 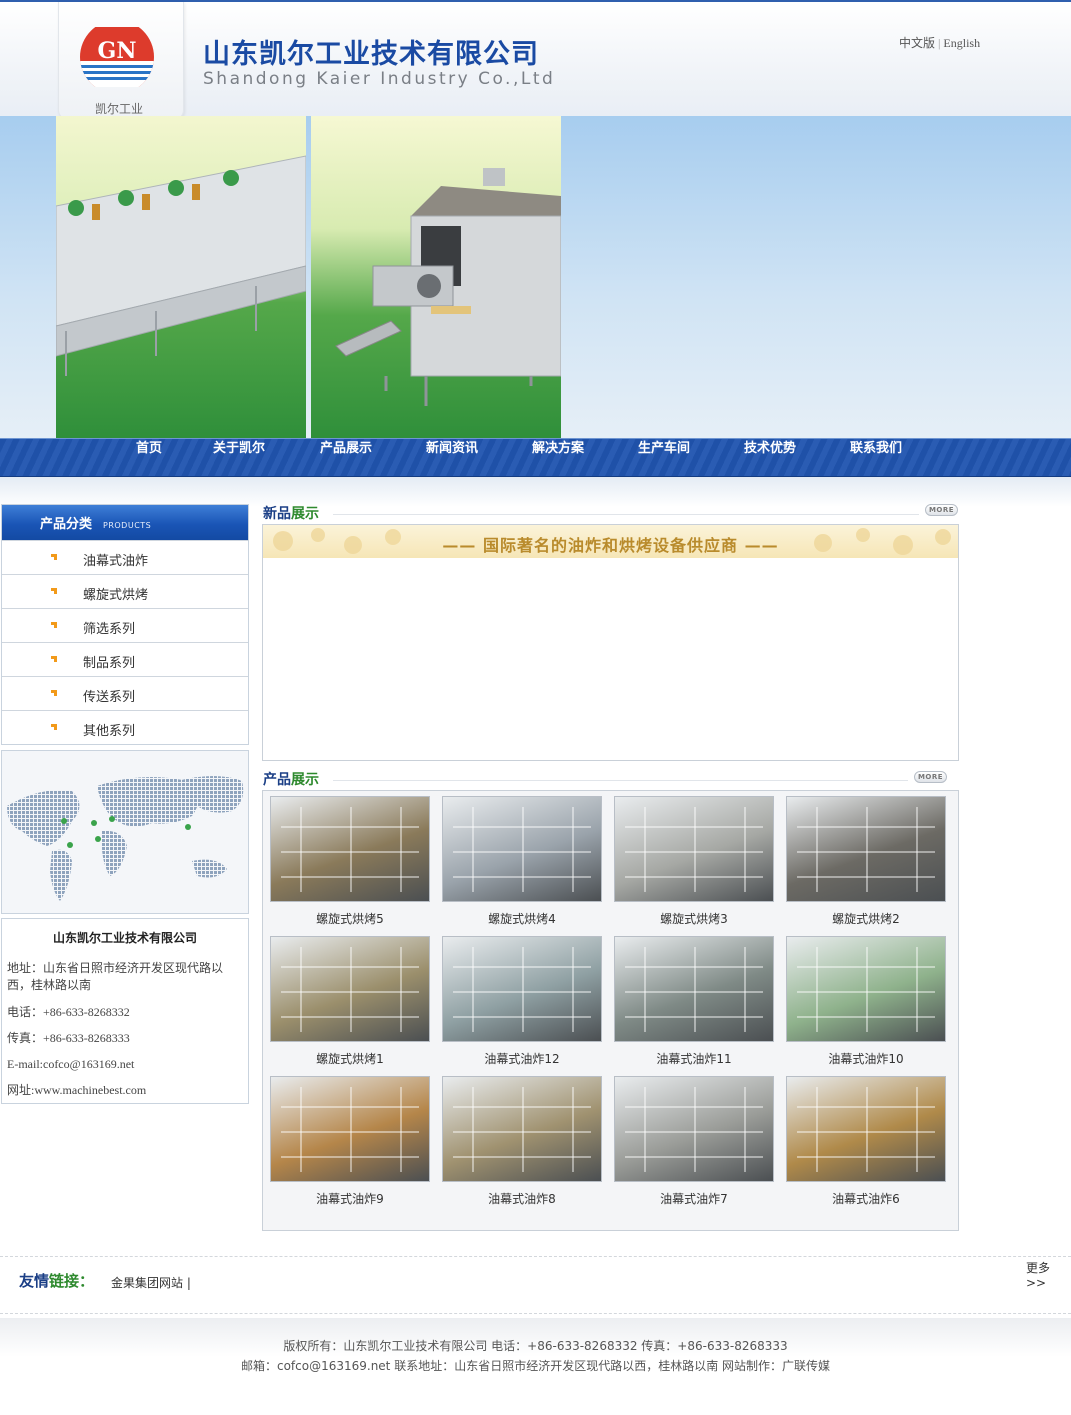 What do you see at coordinates (1048, 1274) in the screenshot?
I see `friend-links-more: 更多 >>` at bounding box center [1048, 1274].